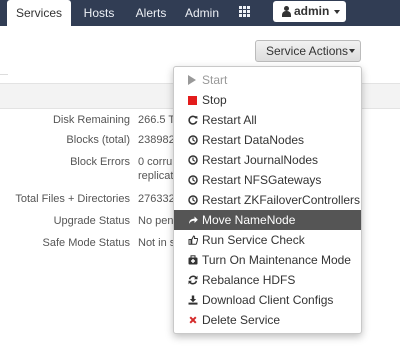  What do you see at coordinates (193, 240) in the screenshot?
I see `thumbs-up-icon` at bounding box center [193, 240].